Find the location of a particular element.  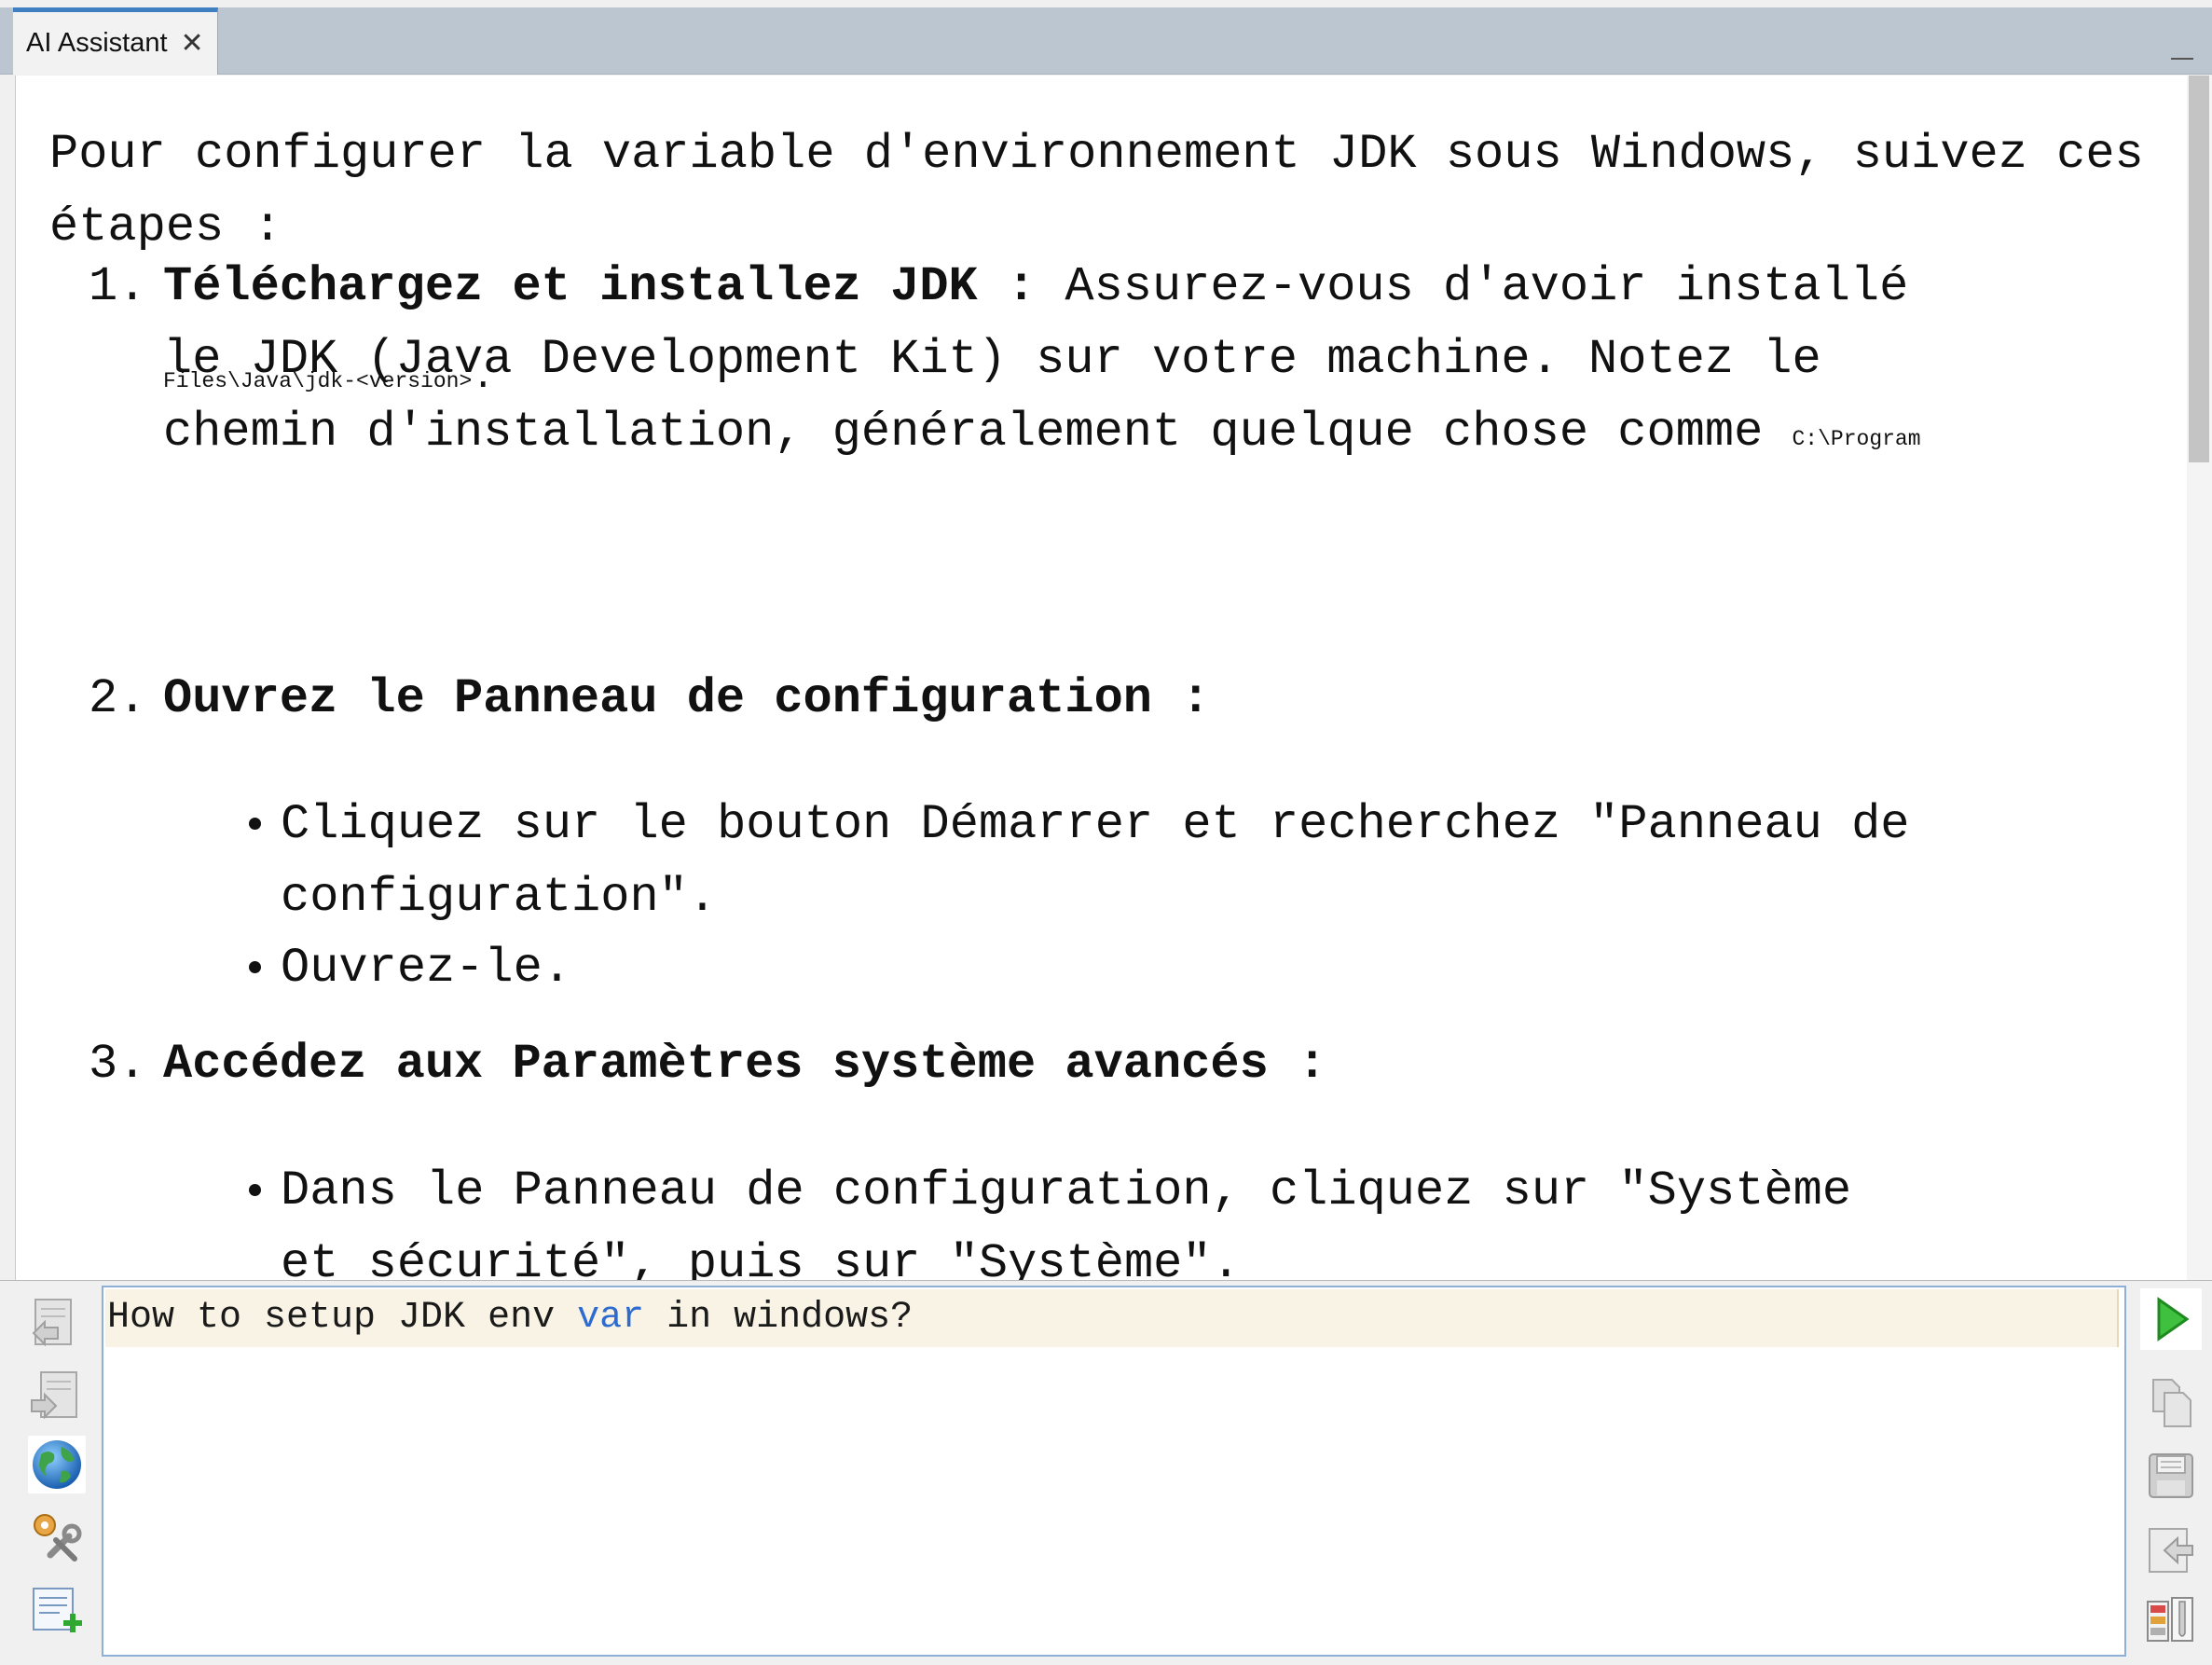

bullet-line: configuration". is located at coordinates (499, 897).